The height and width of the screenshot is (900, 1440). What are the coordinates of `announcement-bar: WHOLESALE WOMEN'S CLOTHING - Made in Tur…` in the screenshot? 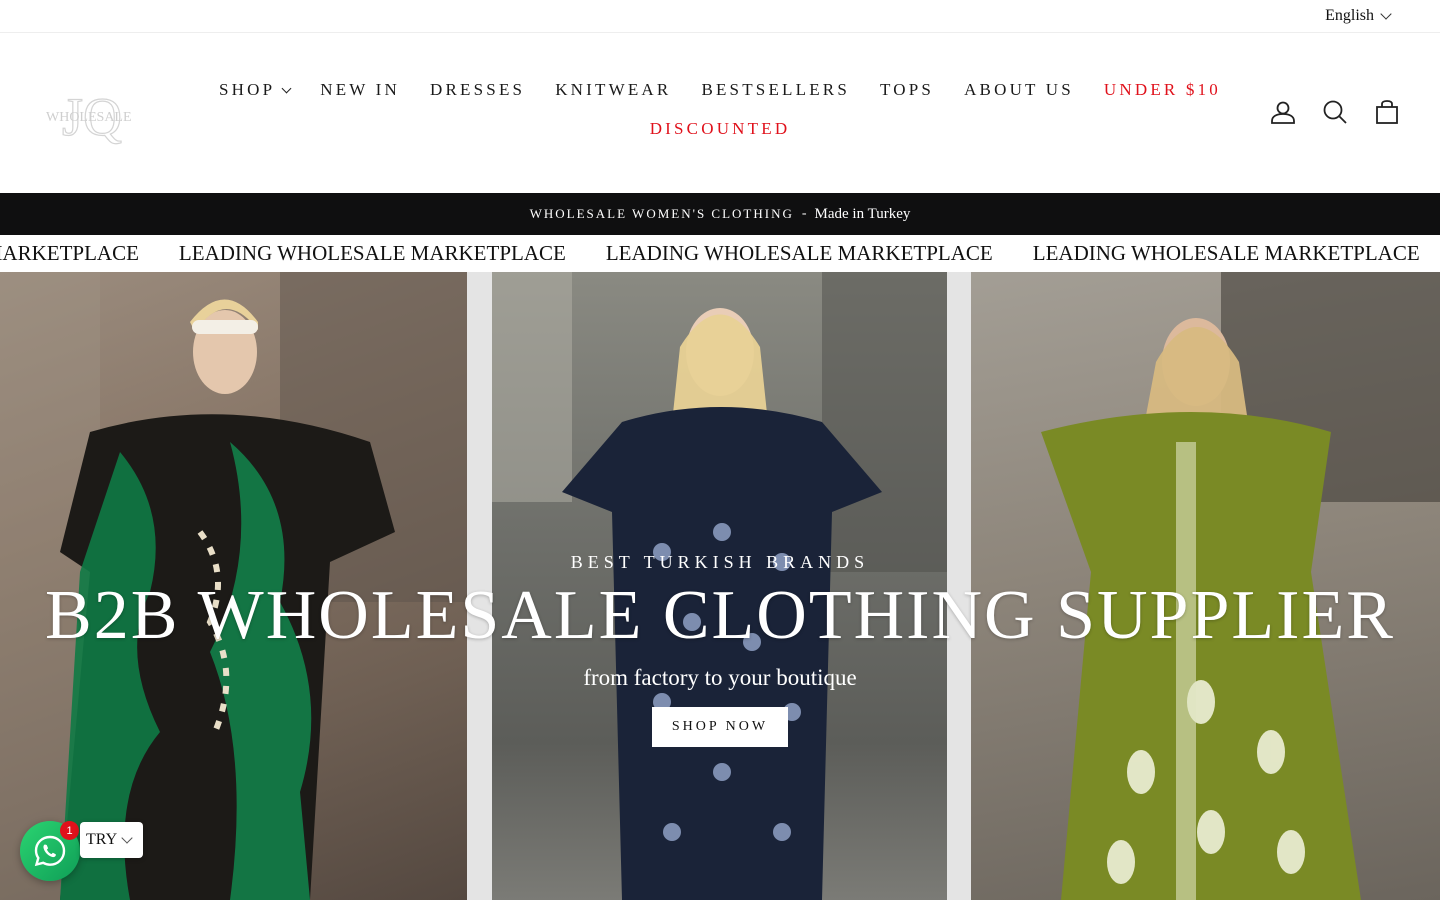 It's located at (720, 214).